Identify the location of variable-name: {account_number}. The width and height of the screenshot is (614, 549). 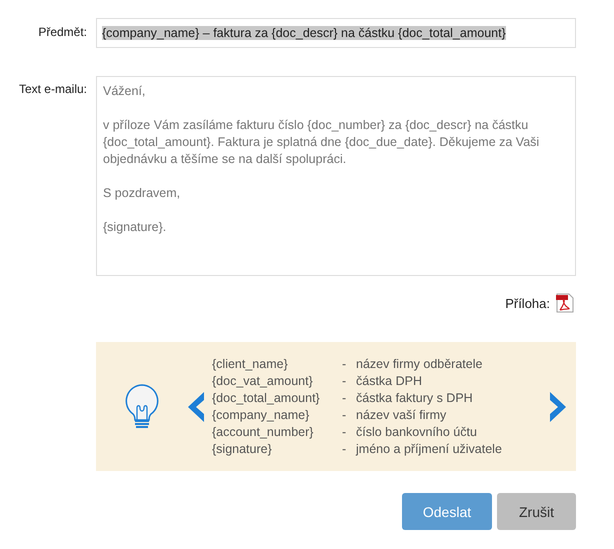
(263, 432).